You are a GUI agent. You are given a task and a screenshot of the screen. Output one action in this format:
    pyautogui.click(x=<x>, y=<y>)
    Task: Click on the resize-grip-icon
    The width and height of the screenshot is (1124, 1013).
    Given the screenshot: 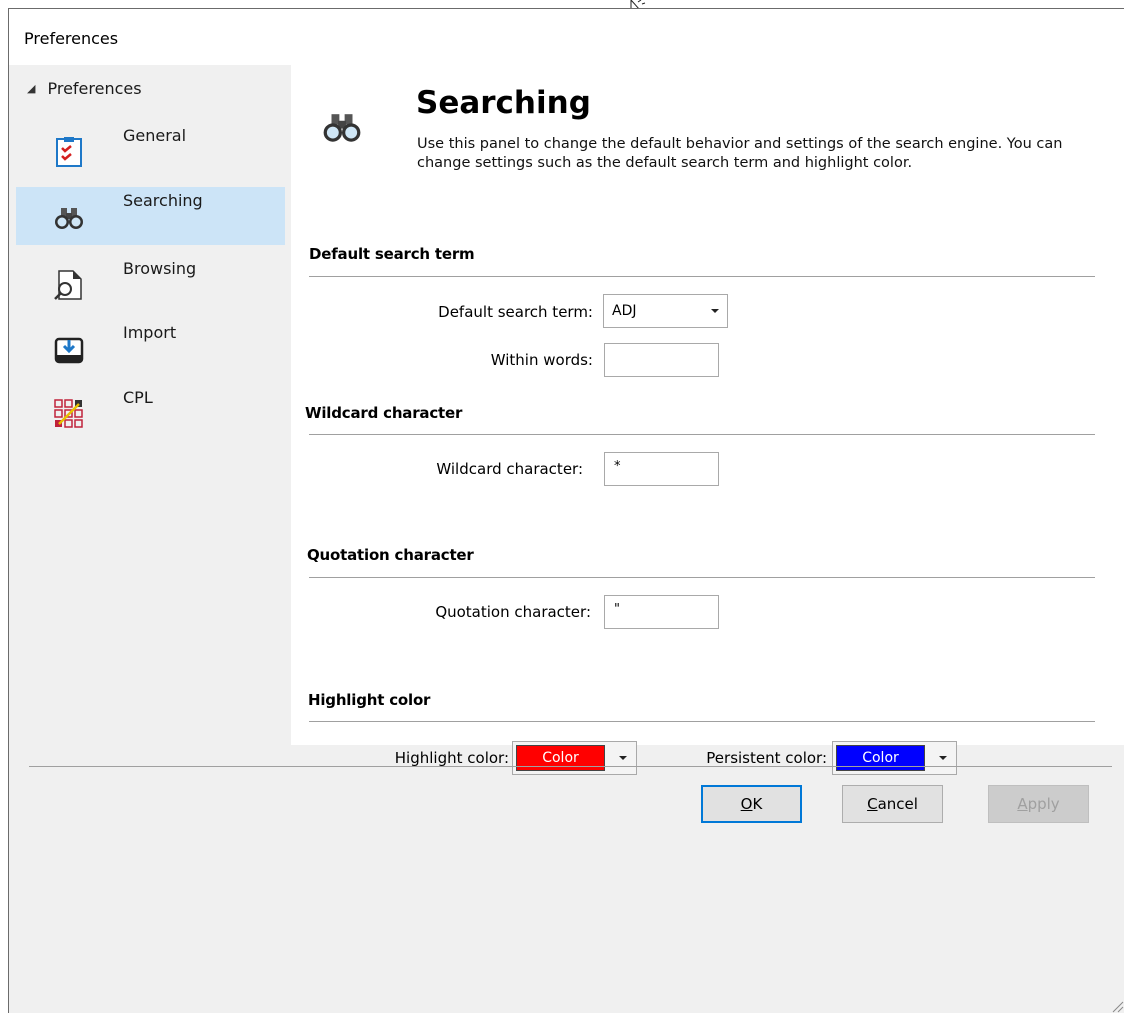 What is the action you would take?
    pyautogui.click(x=1117, y=1006)
    